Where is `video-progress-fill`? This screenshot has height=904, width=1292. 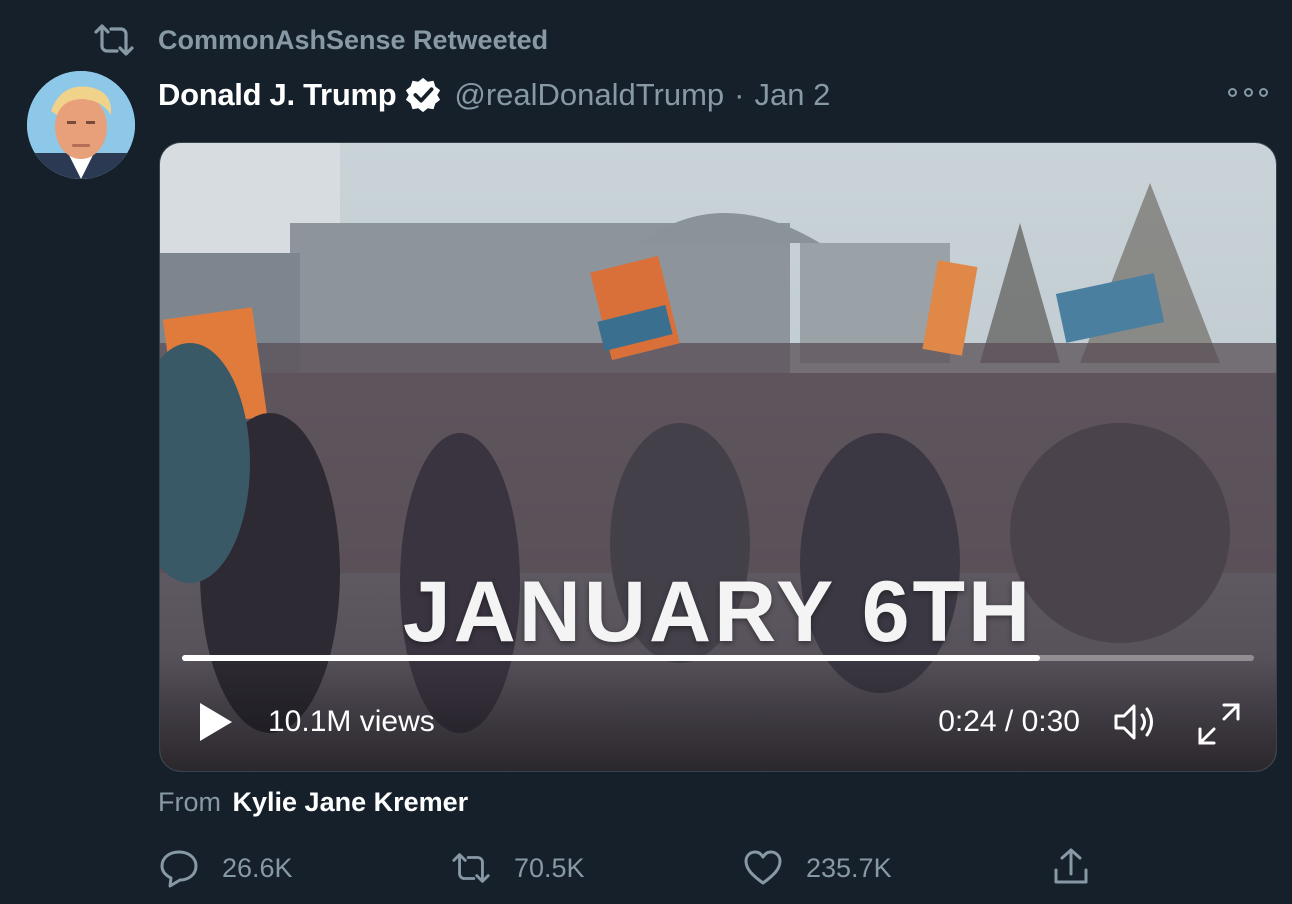 video-progress-fill is located at coordinates (611, 658).